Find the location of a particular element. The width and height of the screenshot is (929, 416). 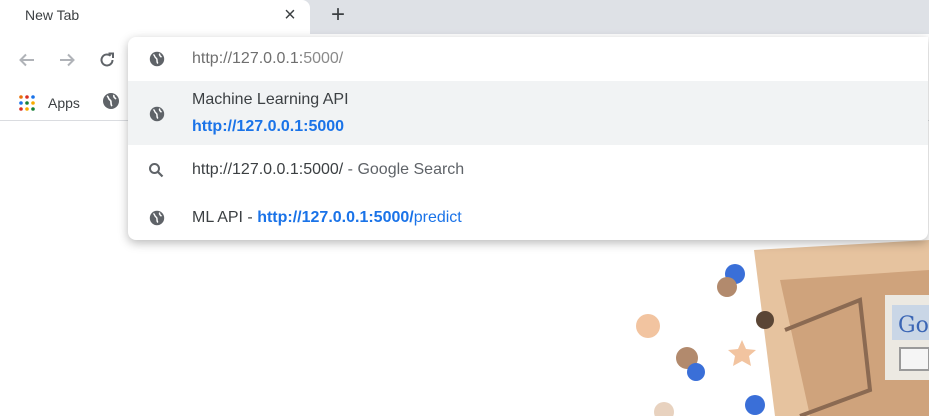

reload-button is located at coordinates (107, 60).